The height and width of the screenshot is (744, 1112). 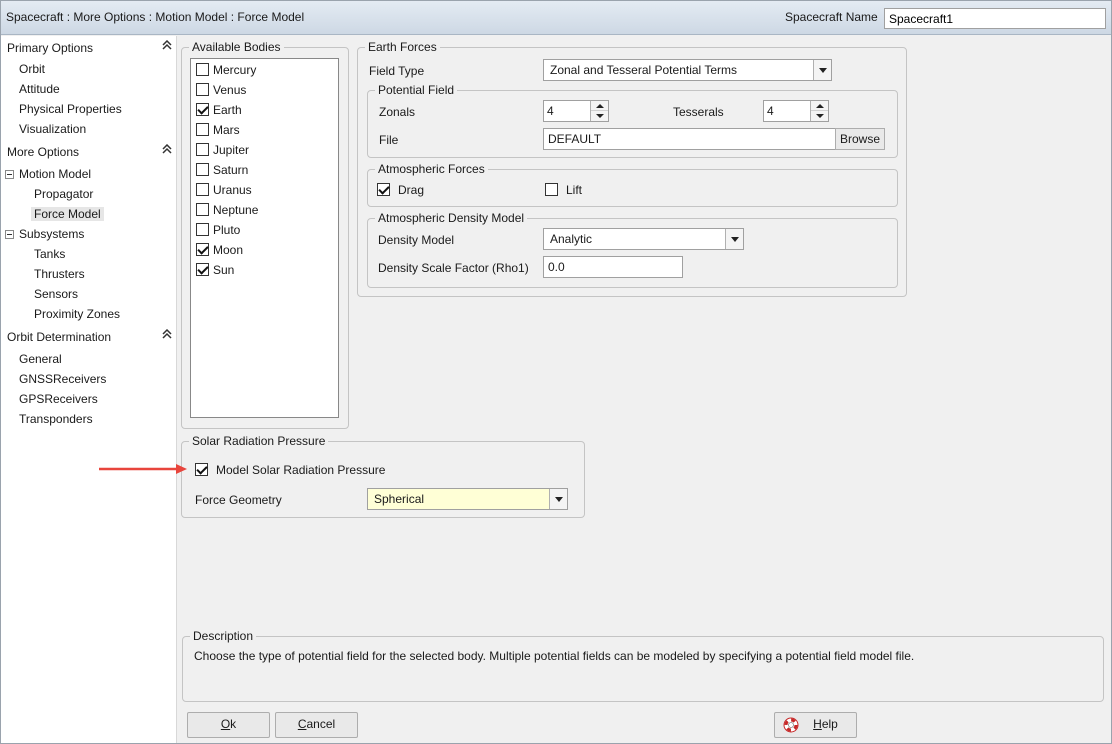 I want to click on body-item-label: Earth, so click(x=227, y=110).